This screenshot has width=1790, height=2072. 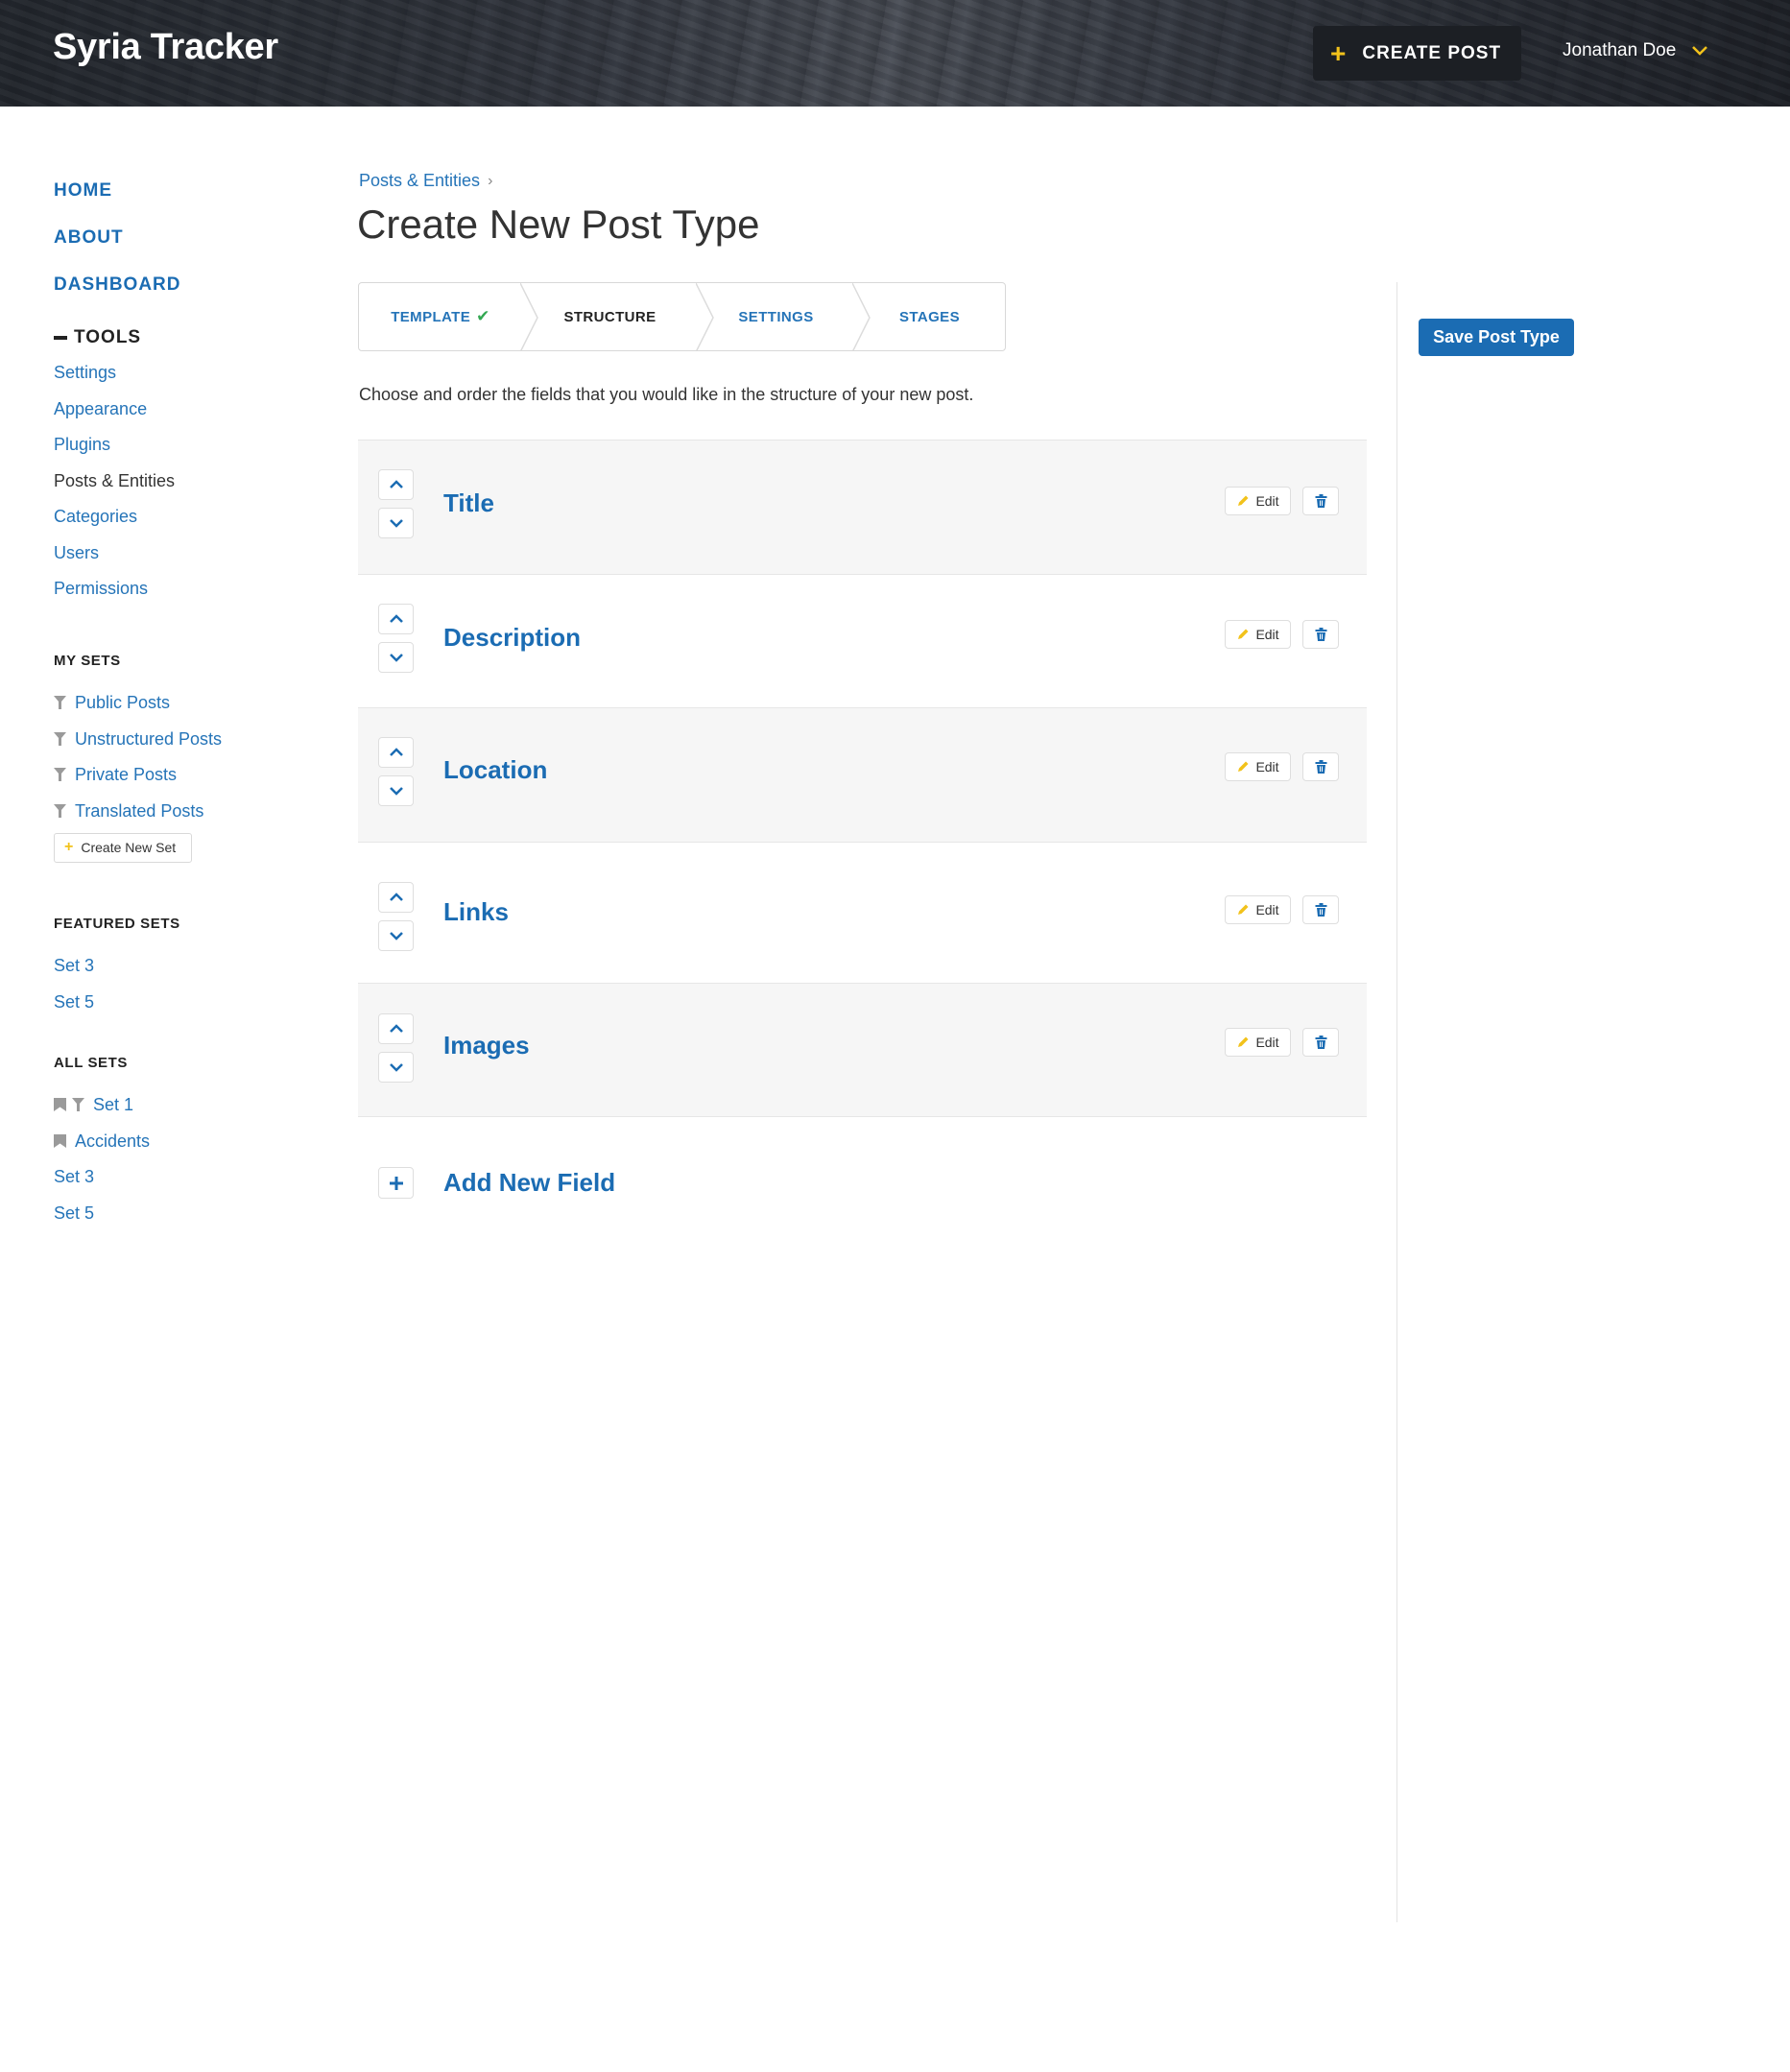 I want to click on breadcrumb: Posts & Entities ›, so click(x=425, y=181).